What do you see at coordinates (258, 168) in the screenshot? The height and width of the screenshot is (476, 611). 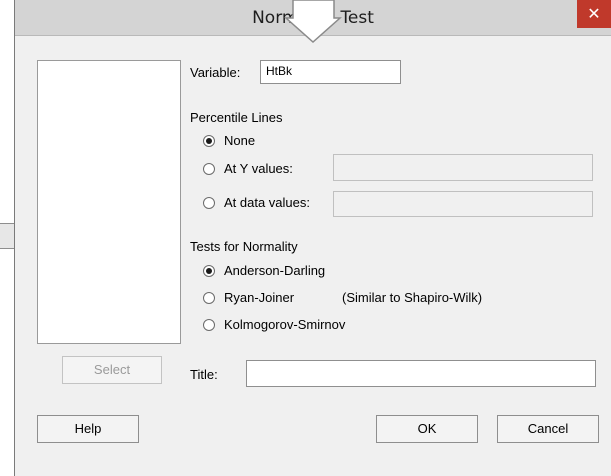 I see `radio-at-y-values-label: At Y values:` at bounding box center [258, 168].